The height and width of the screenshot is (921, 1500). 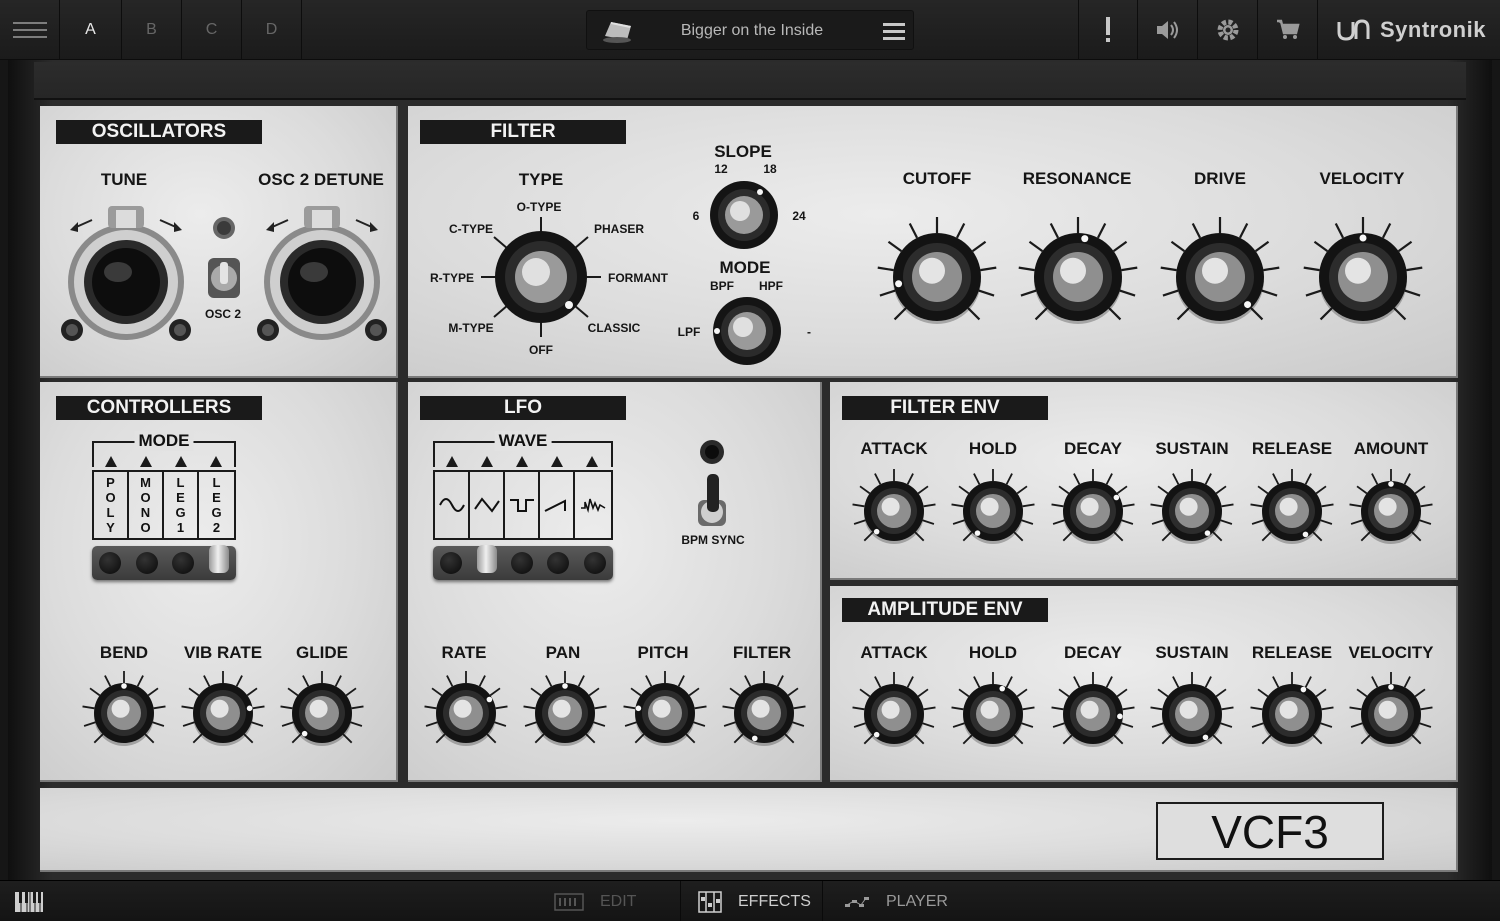 What do you see at coordinates (321, 179) in the screenshot?
I see `osc2-detune-label: OSC 2 DETUNE` at bounding box center [321, 179].